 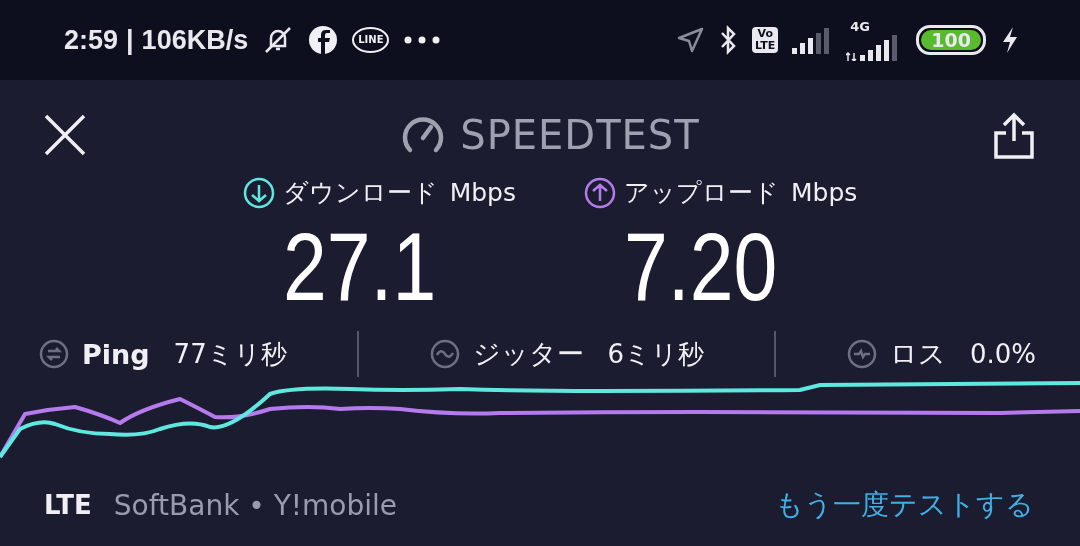 What do you see at coordinates (580, 135) in the screenshot?
I see `app-title: SPEEDTEST` at bounding box center [580, 135].